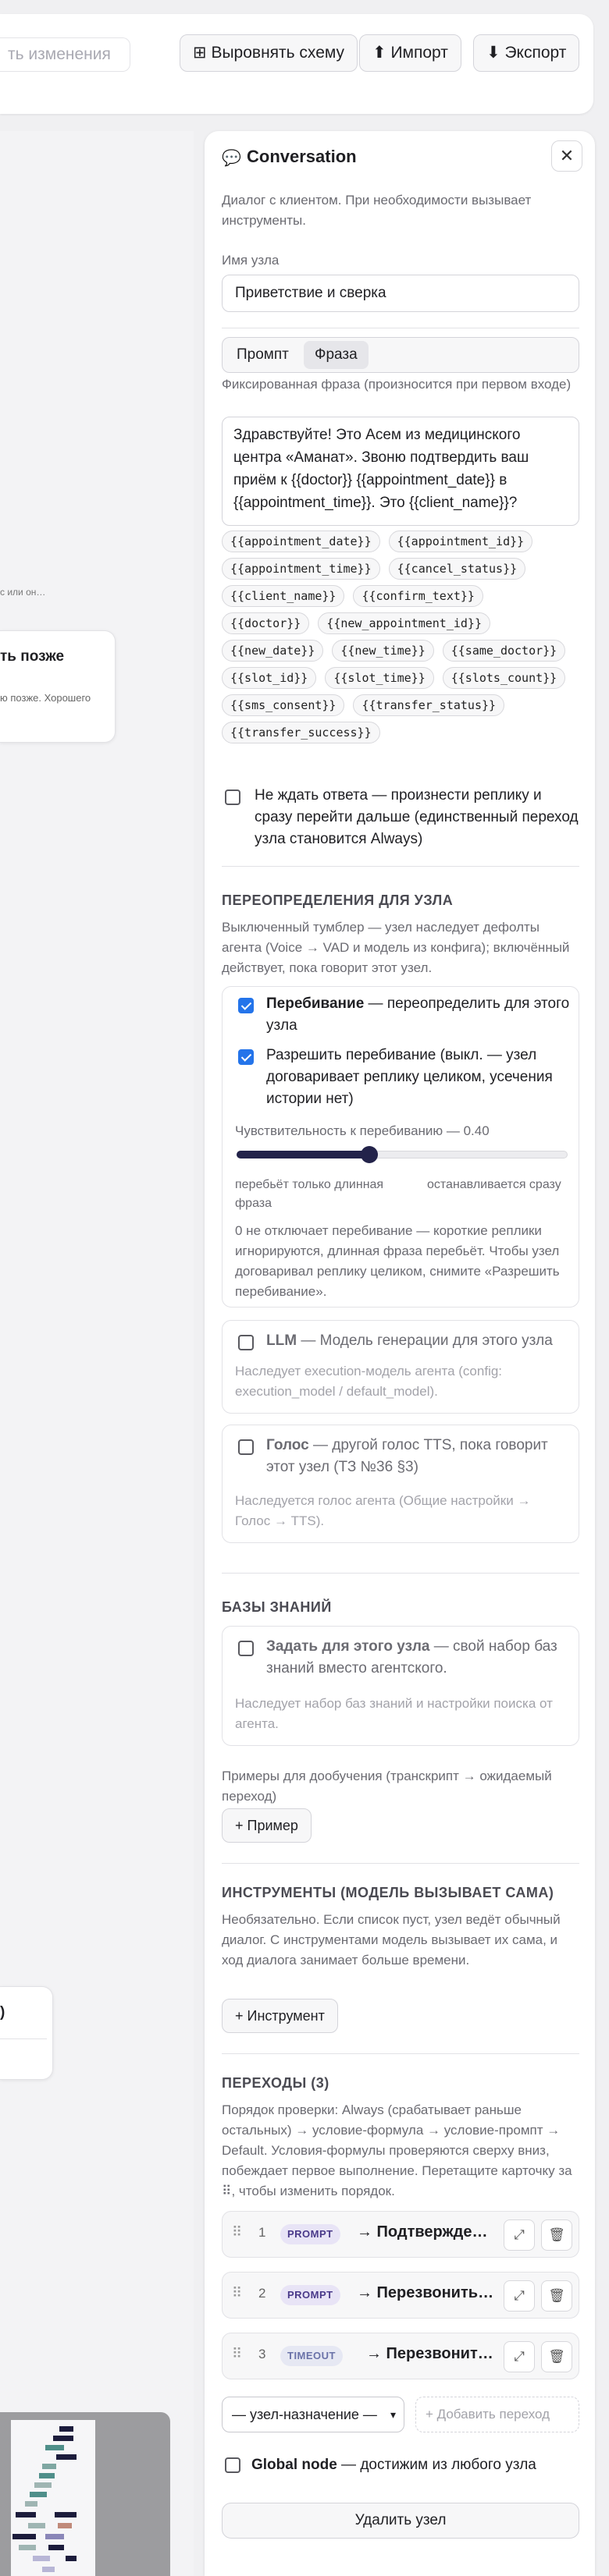 This screenshot has height=2576, width=609. Describe the element at coordinates (425, 1340) in the screenshot. I see `llm-rest-text: — Модель генерации для этого узла` at that location.